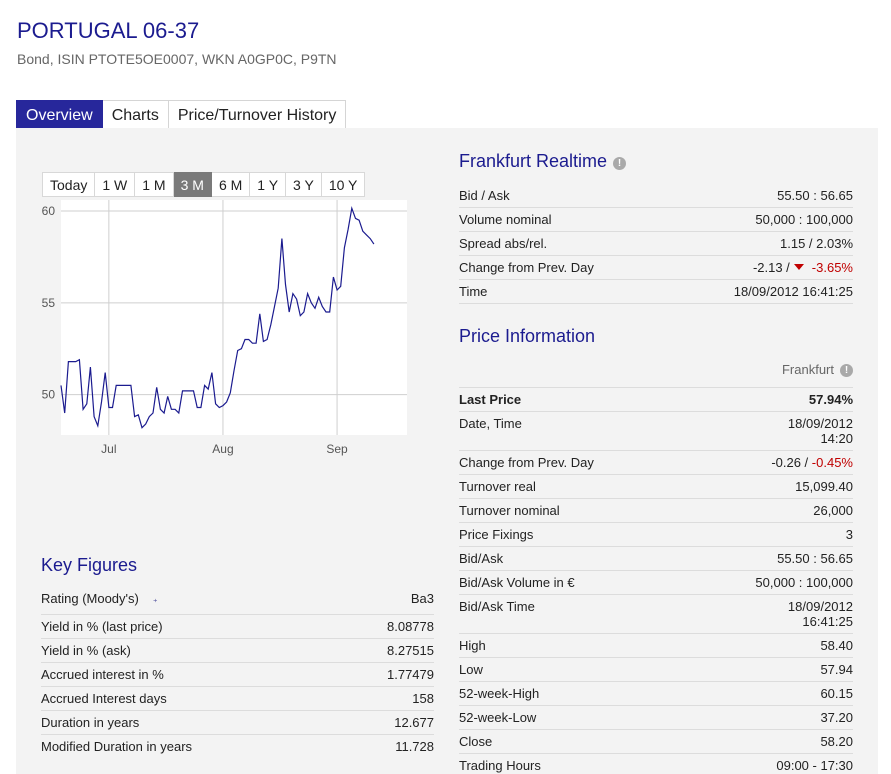 Image resolution: width=891 pixels, height=774 pixels. Describe the element at coordinates (499, 693) in the screenshot. I see `row-label: 52-week-High` at that location.